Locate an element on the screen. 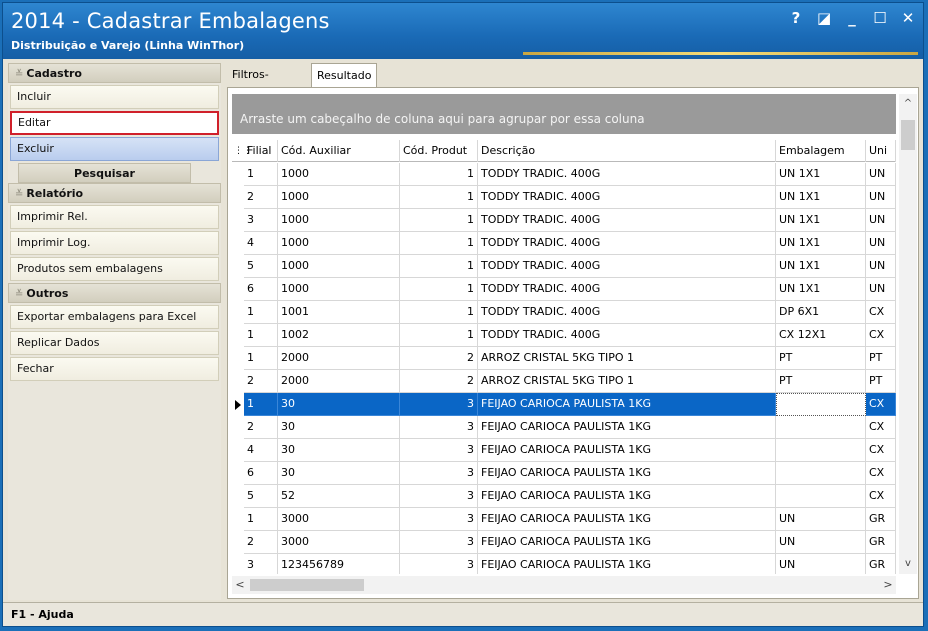  col-header-filial: Filial is located at coordinates (261, 151).